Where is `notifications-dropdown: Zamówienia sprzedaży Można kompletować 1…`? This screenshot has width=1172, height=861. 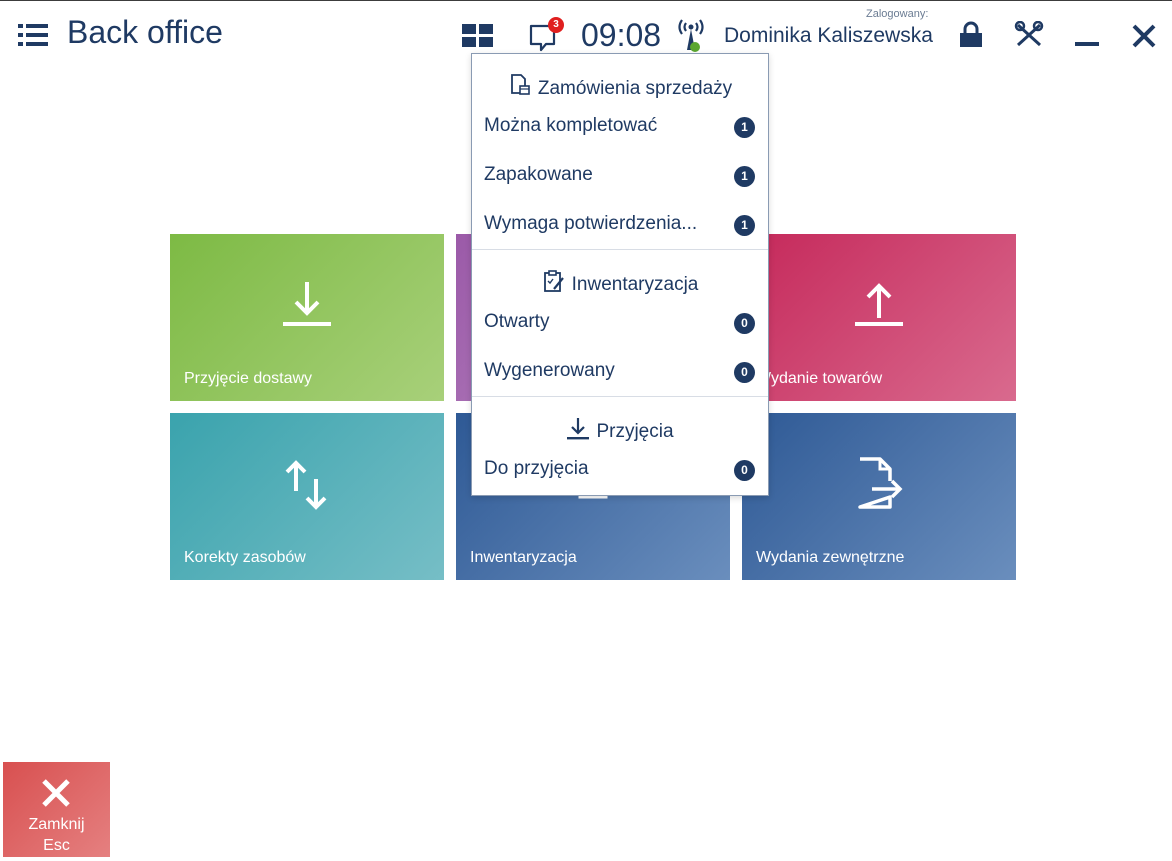
notifications-dropdown: Zamówienia sprzedaży Można kompletować 1… is located at coordinates (620, 274).